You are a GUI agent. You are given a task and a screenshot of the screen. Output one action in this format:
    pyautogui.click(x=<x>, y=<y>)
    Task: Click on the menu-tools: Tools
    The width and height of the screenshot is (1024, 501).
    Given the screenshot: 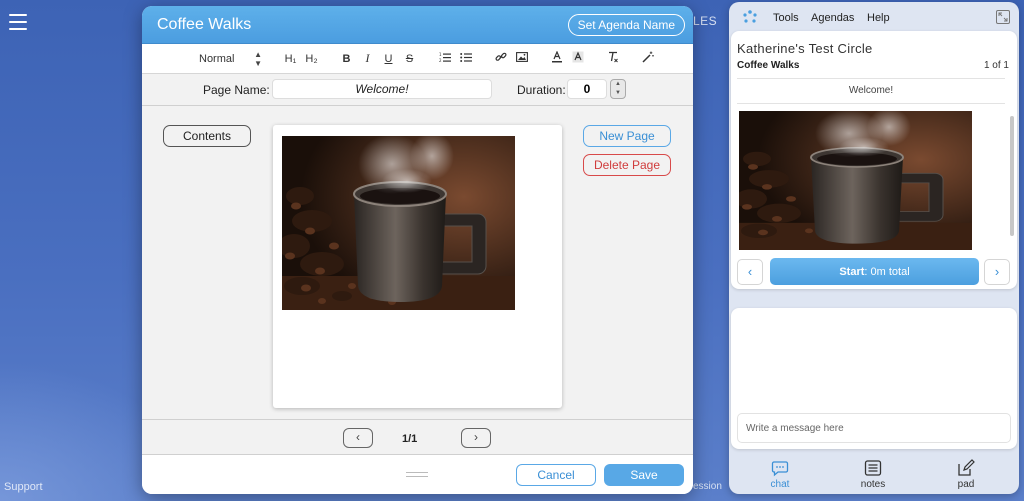 What is the action you would take?
    pyautogui.click(x=786, y=18)
    